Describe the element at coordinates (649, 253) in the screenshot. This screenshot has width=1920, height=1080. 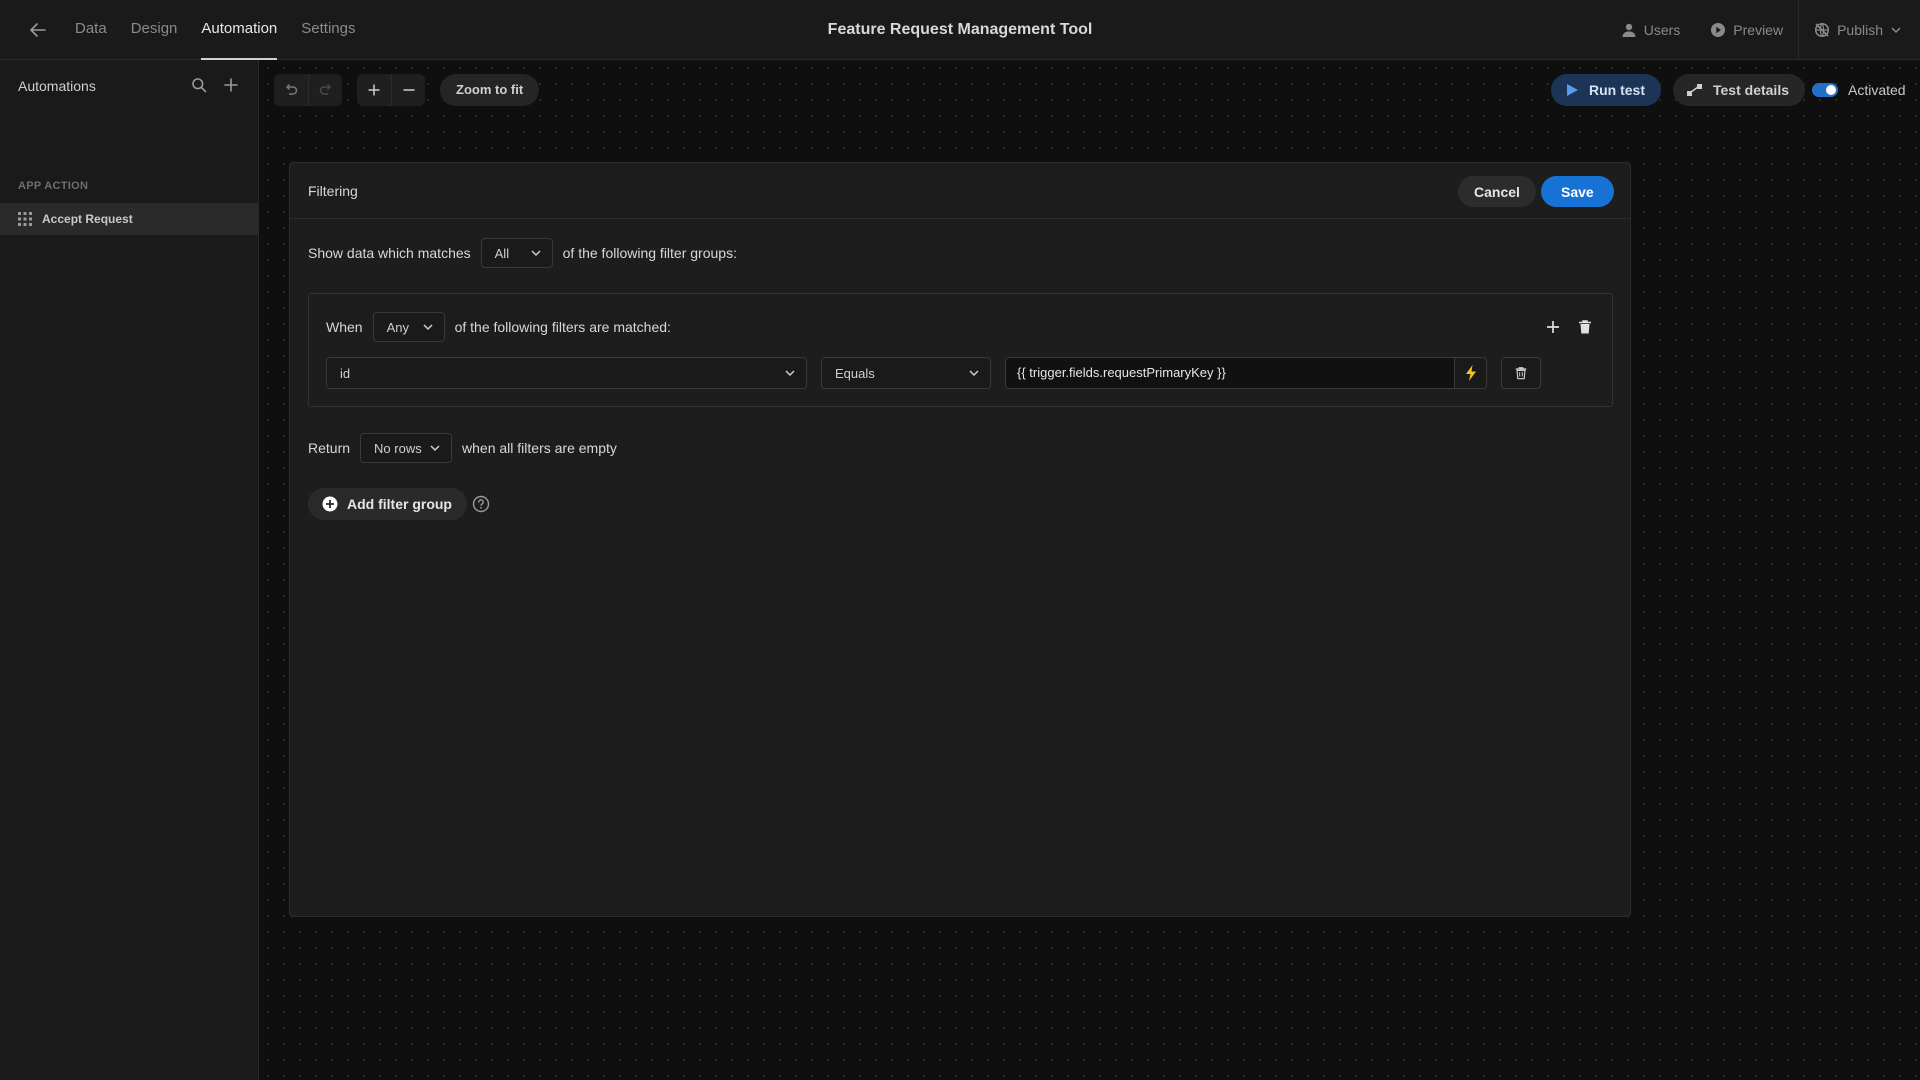
I see `match-suffix-label: of the following filter groups:` at that location.